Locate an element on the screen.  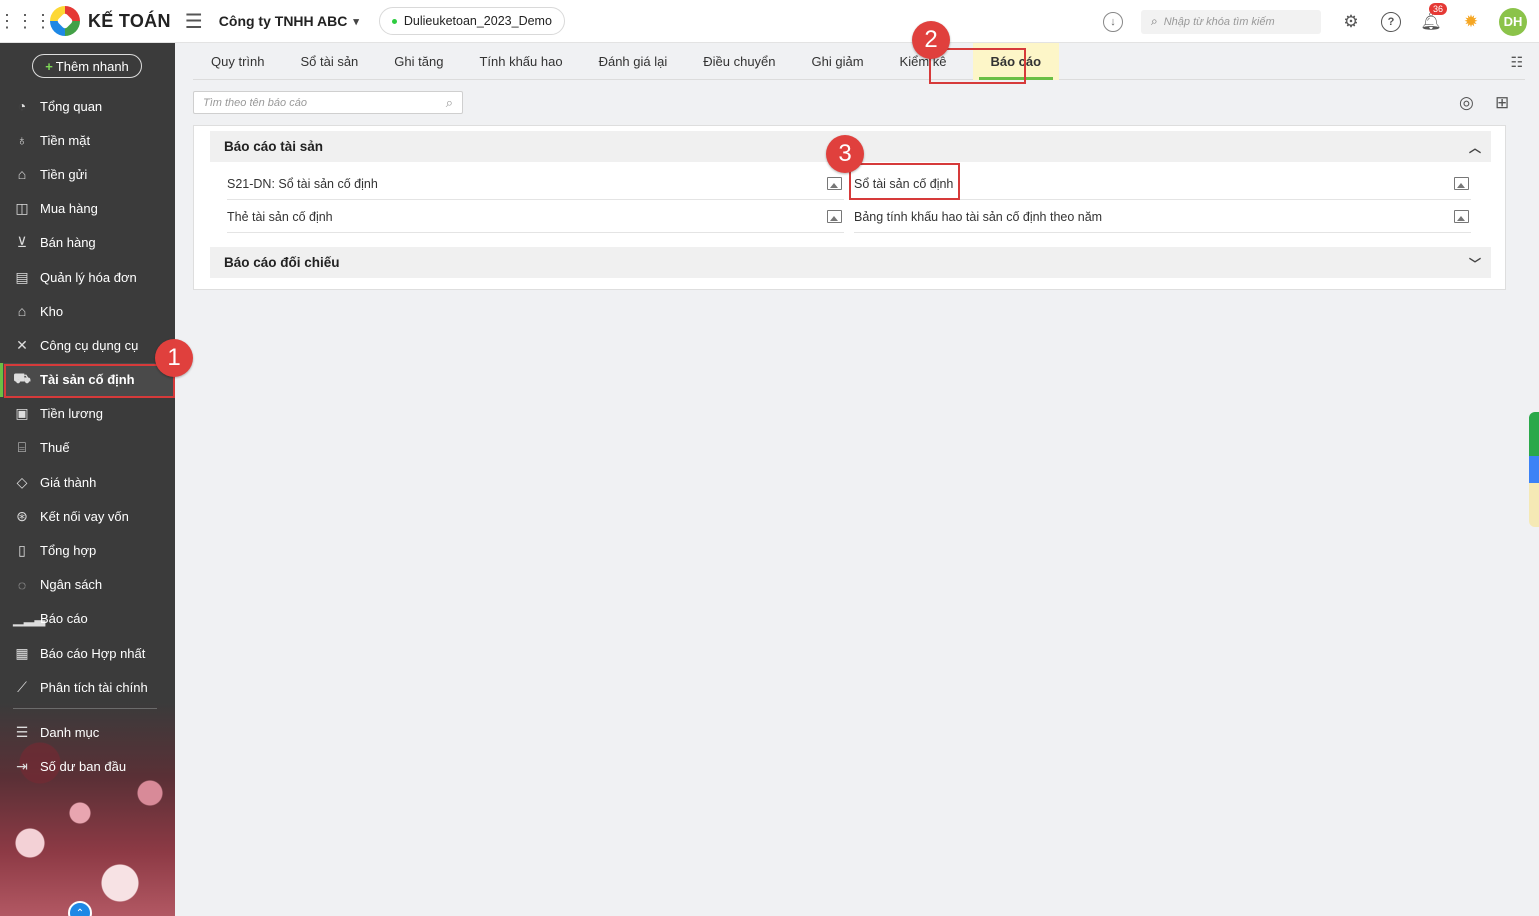
sidebar-item-label: Phân tích tài chính is located at coordinates (94, 687).